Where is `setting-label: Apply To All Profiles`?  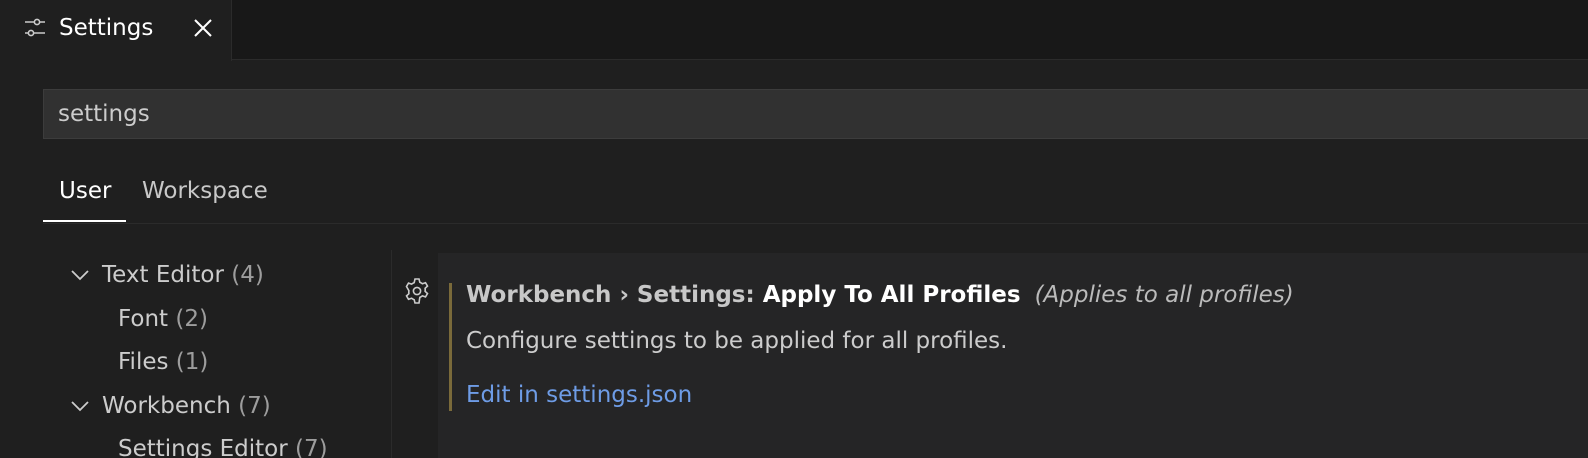 setting-label: Apply To All Profiles is located at coordinates (891, 295).